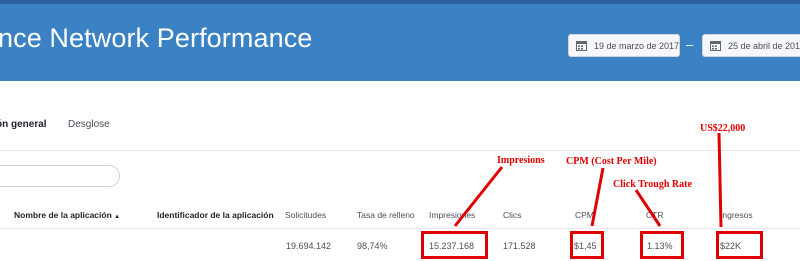  What do you see at coordinates (587, 245) in the screenshot?
I see `highlight-box-cpm` at bounding box center [587, 245].